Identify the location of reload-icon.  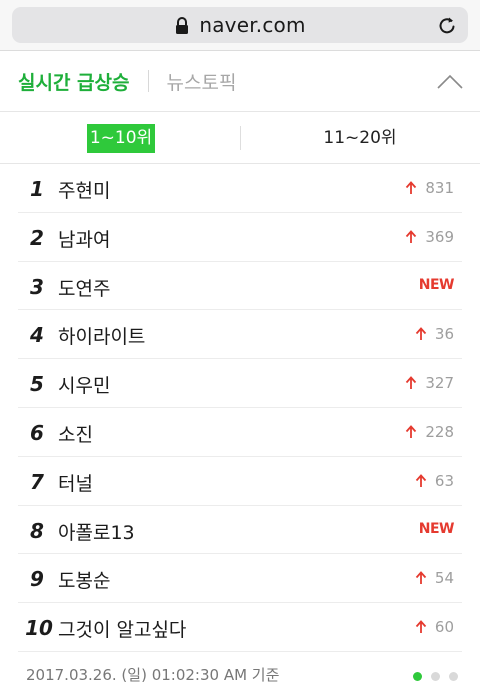
(447, 25).